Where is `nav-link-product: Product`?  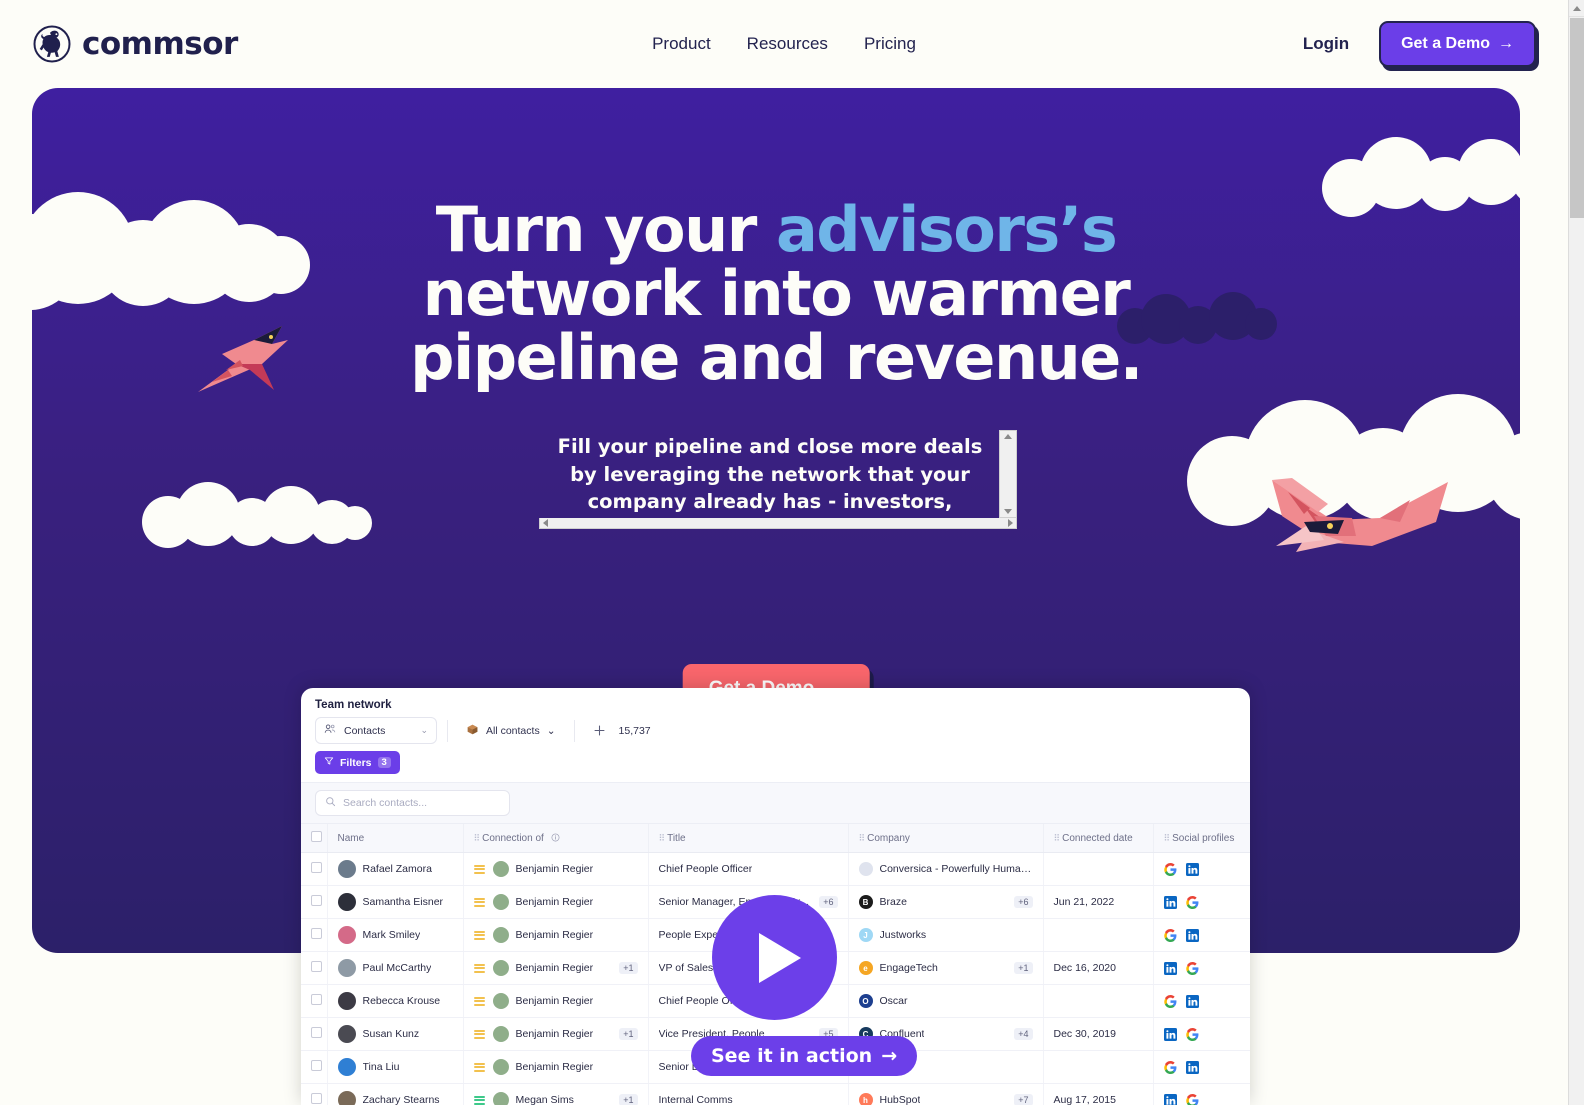
nav-link-product: Product is located at coordinates (681, 44).